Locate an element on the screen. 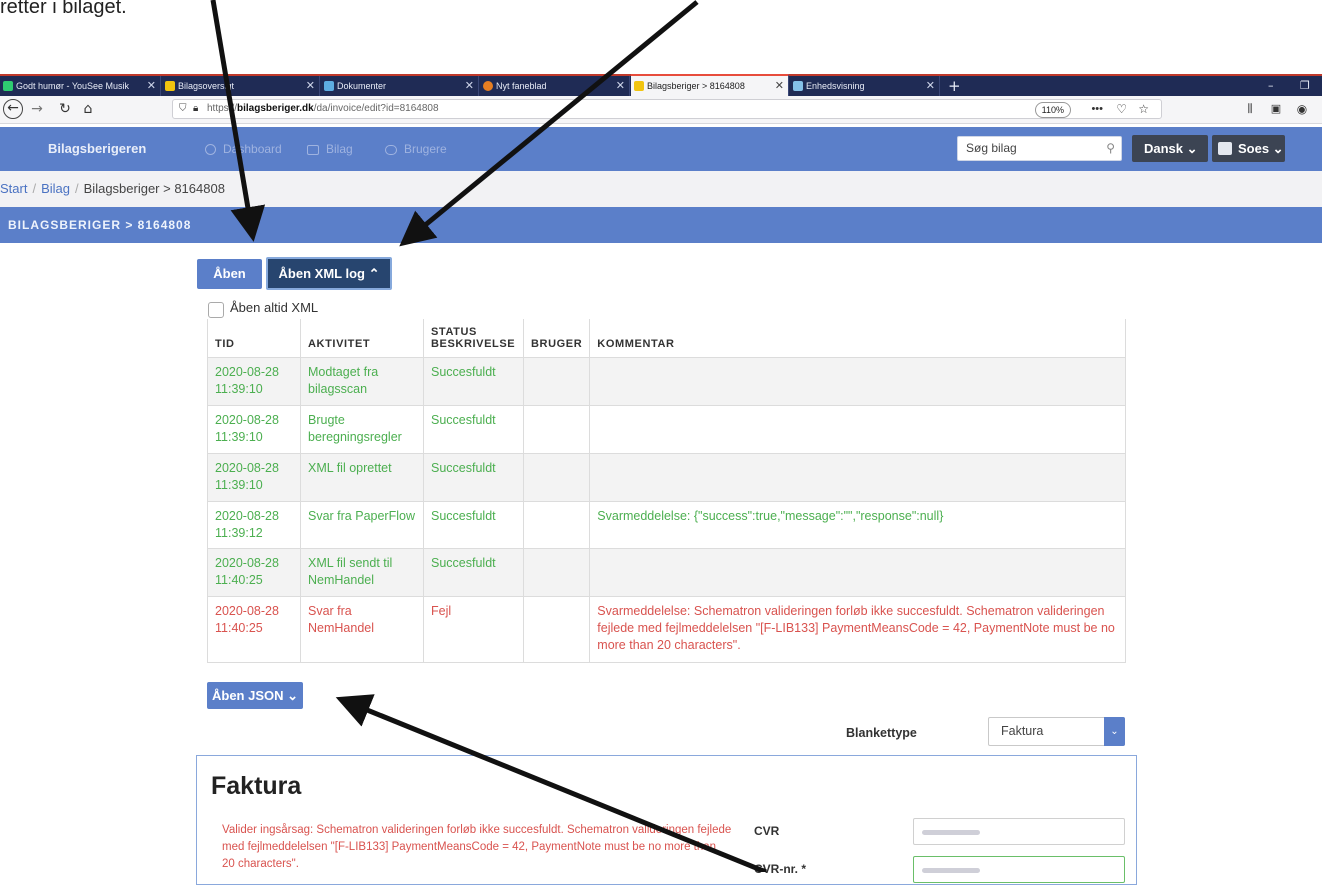  browser-tab: Nyt faneblad ✕ is located at coordinates (555, 86).